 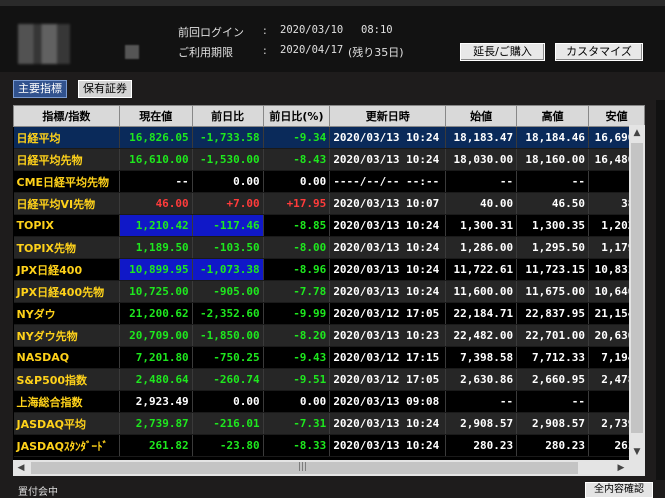 What do you see at coordinates (552, 335) in the screenshot?
I see `cell-high: 22,701.00` at bounding box center [552, 335].